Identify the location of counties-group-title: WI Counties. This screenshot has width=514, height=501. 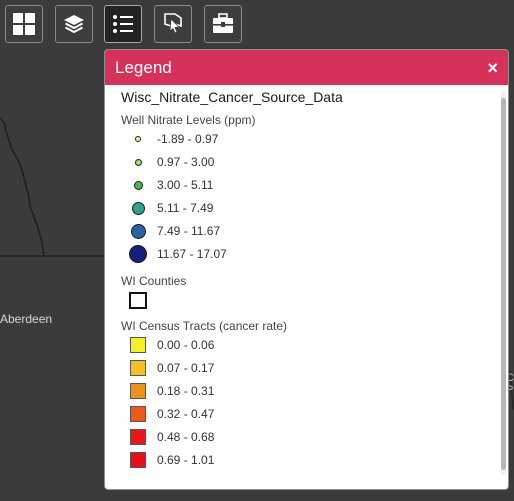
(154, 281).